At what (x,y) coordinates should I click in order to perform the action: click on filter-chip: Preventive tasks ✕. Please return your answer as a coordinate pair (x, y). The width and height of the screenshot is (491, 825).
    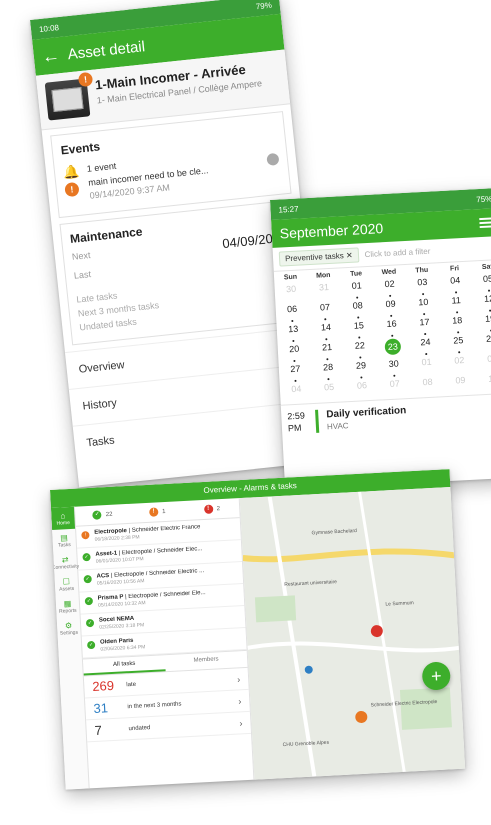
    Looking at the image, I should click on (319, 257).